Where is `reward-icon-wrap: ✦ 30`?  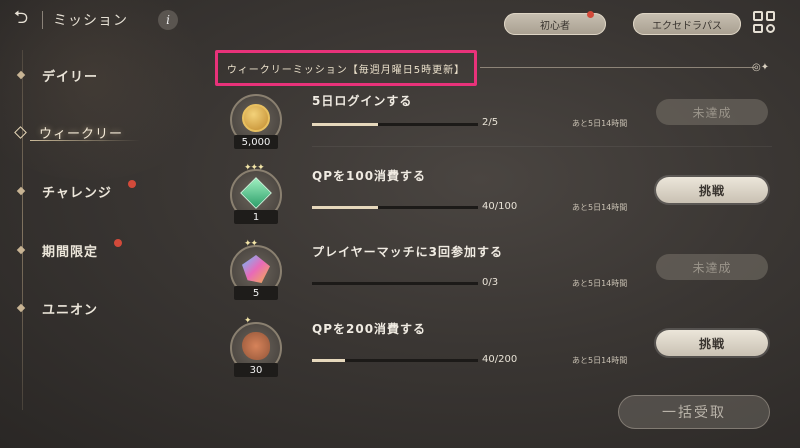 reward-icon-wrap: ✦ 30 is located at coordinates (258, 347).